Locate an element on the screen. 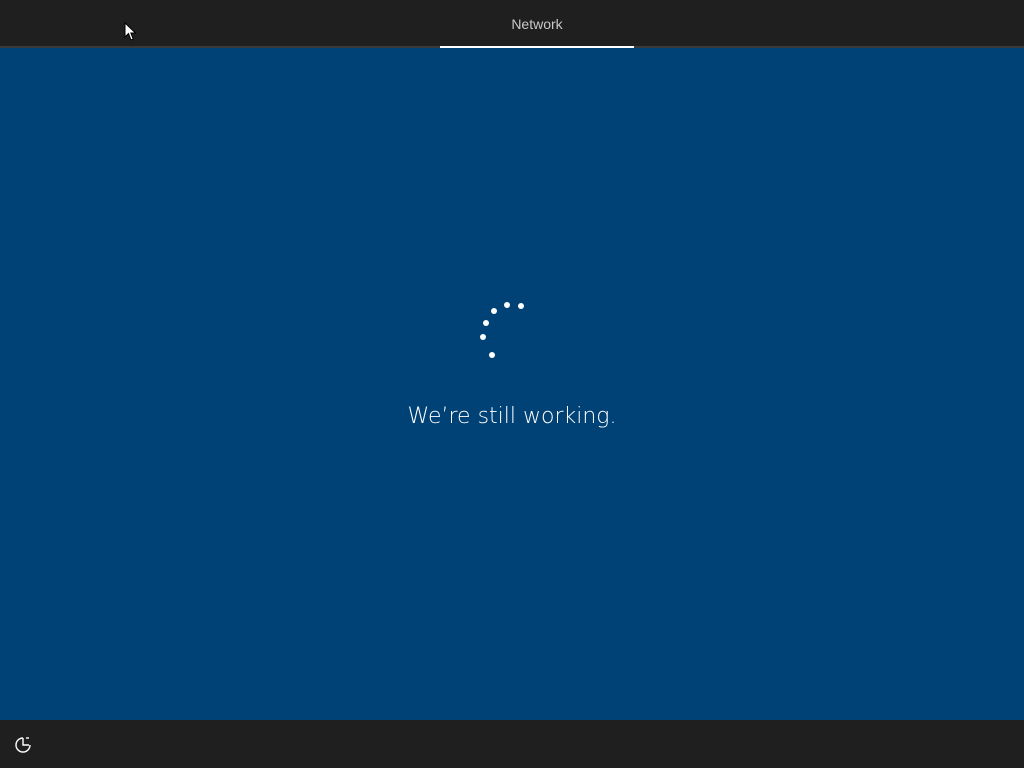 This screenshot has width=1024, height=768. top-bar: Network is located at coordinates (512, 24).